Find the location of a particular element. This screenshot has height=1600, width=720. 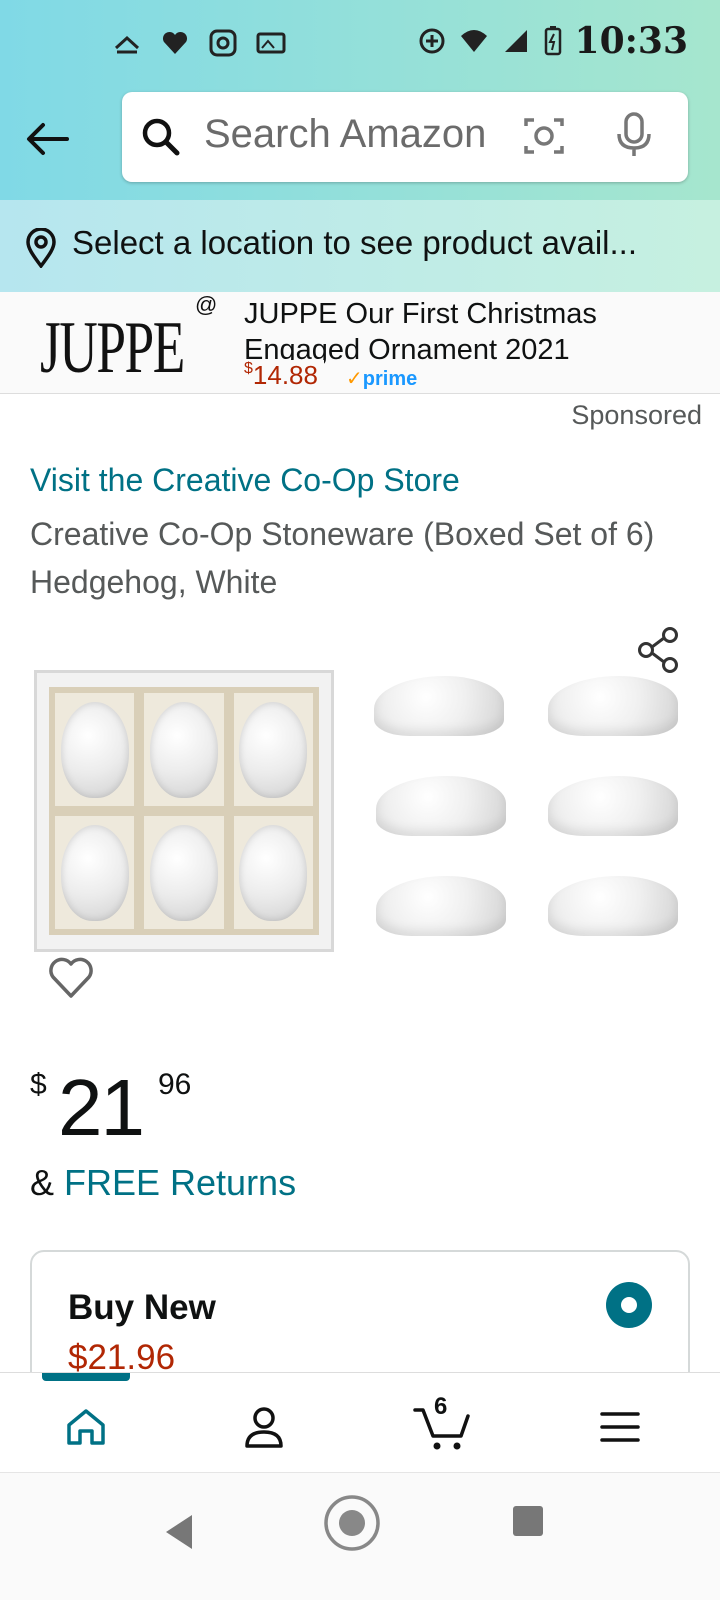

battery-icon is located at coordinates (552, 41).